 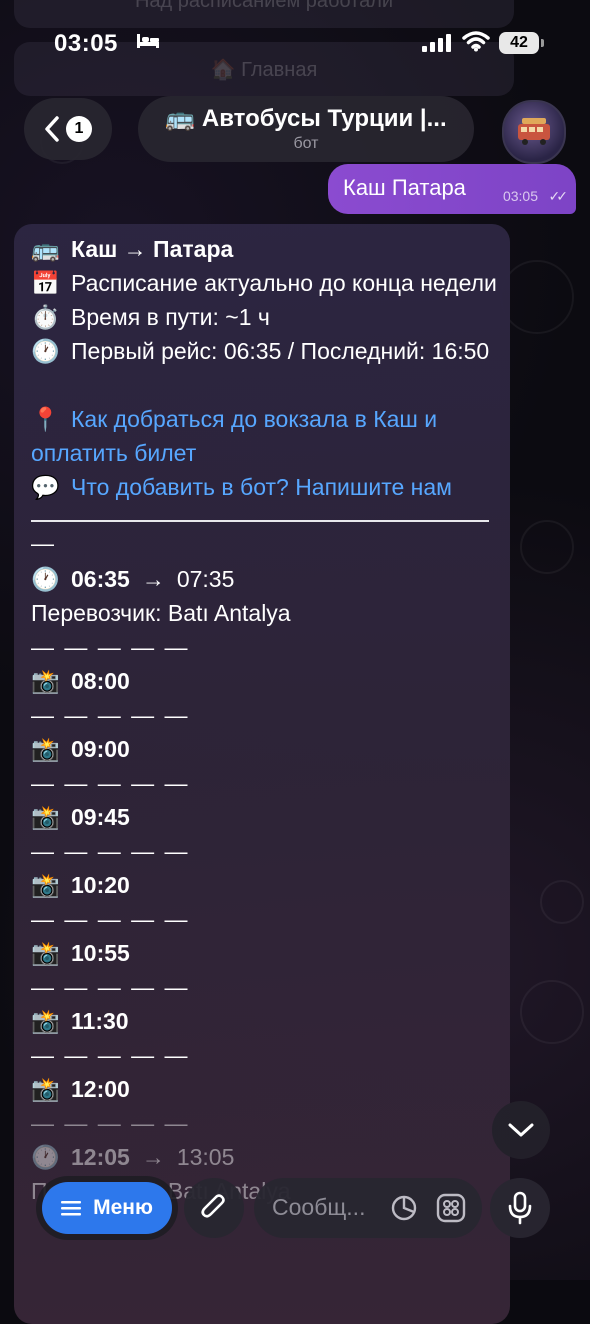 What do you see at coordinates (152, 249) in the screenshot?
I see `route-title: Каш → Патара` at bounding box center [152, 249].